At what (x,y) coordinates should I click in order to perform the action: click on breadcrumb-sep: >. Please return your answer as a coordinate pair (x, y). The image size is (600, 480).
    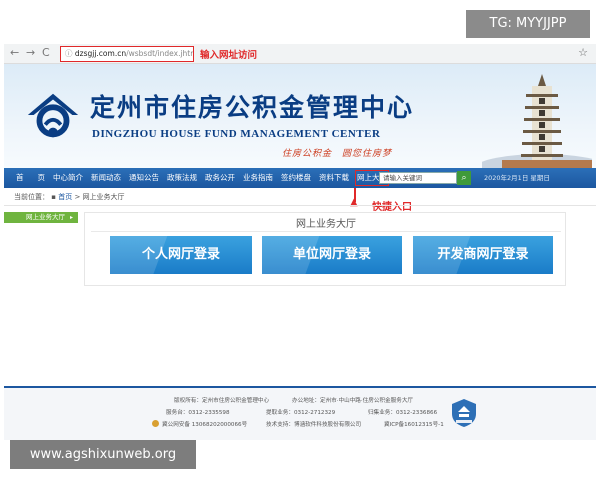
    Looking at the image, I should click on (77, 197).